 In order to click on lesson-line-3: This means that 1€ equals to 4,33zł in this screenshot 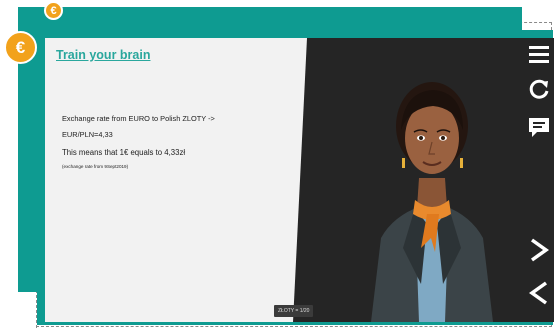, I will do `click(124, 152)`.